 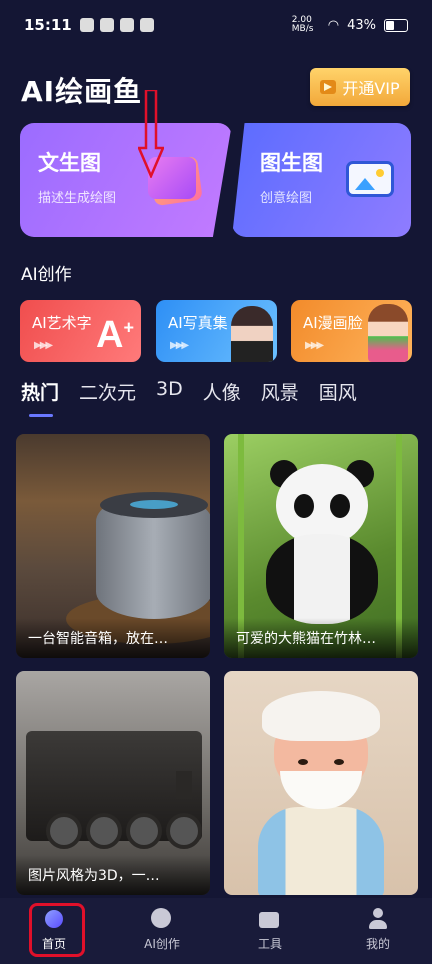 What do you see at coordinates (162, 919) in the screenshot?
I see `palette-icon` at bounding box center [162, 919].